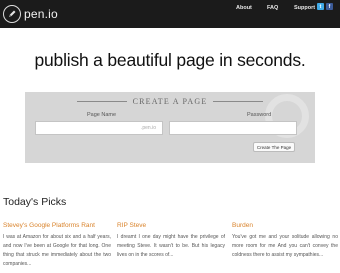  I want to click on pick-title-link: Stevey's Google Platforms Rant, so click(57, 225).